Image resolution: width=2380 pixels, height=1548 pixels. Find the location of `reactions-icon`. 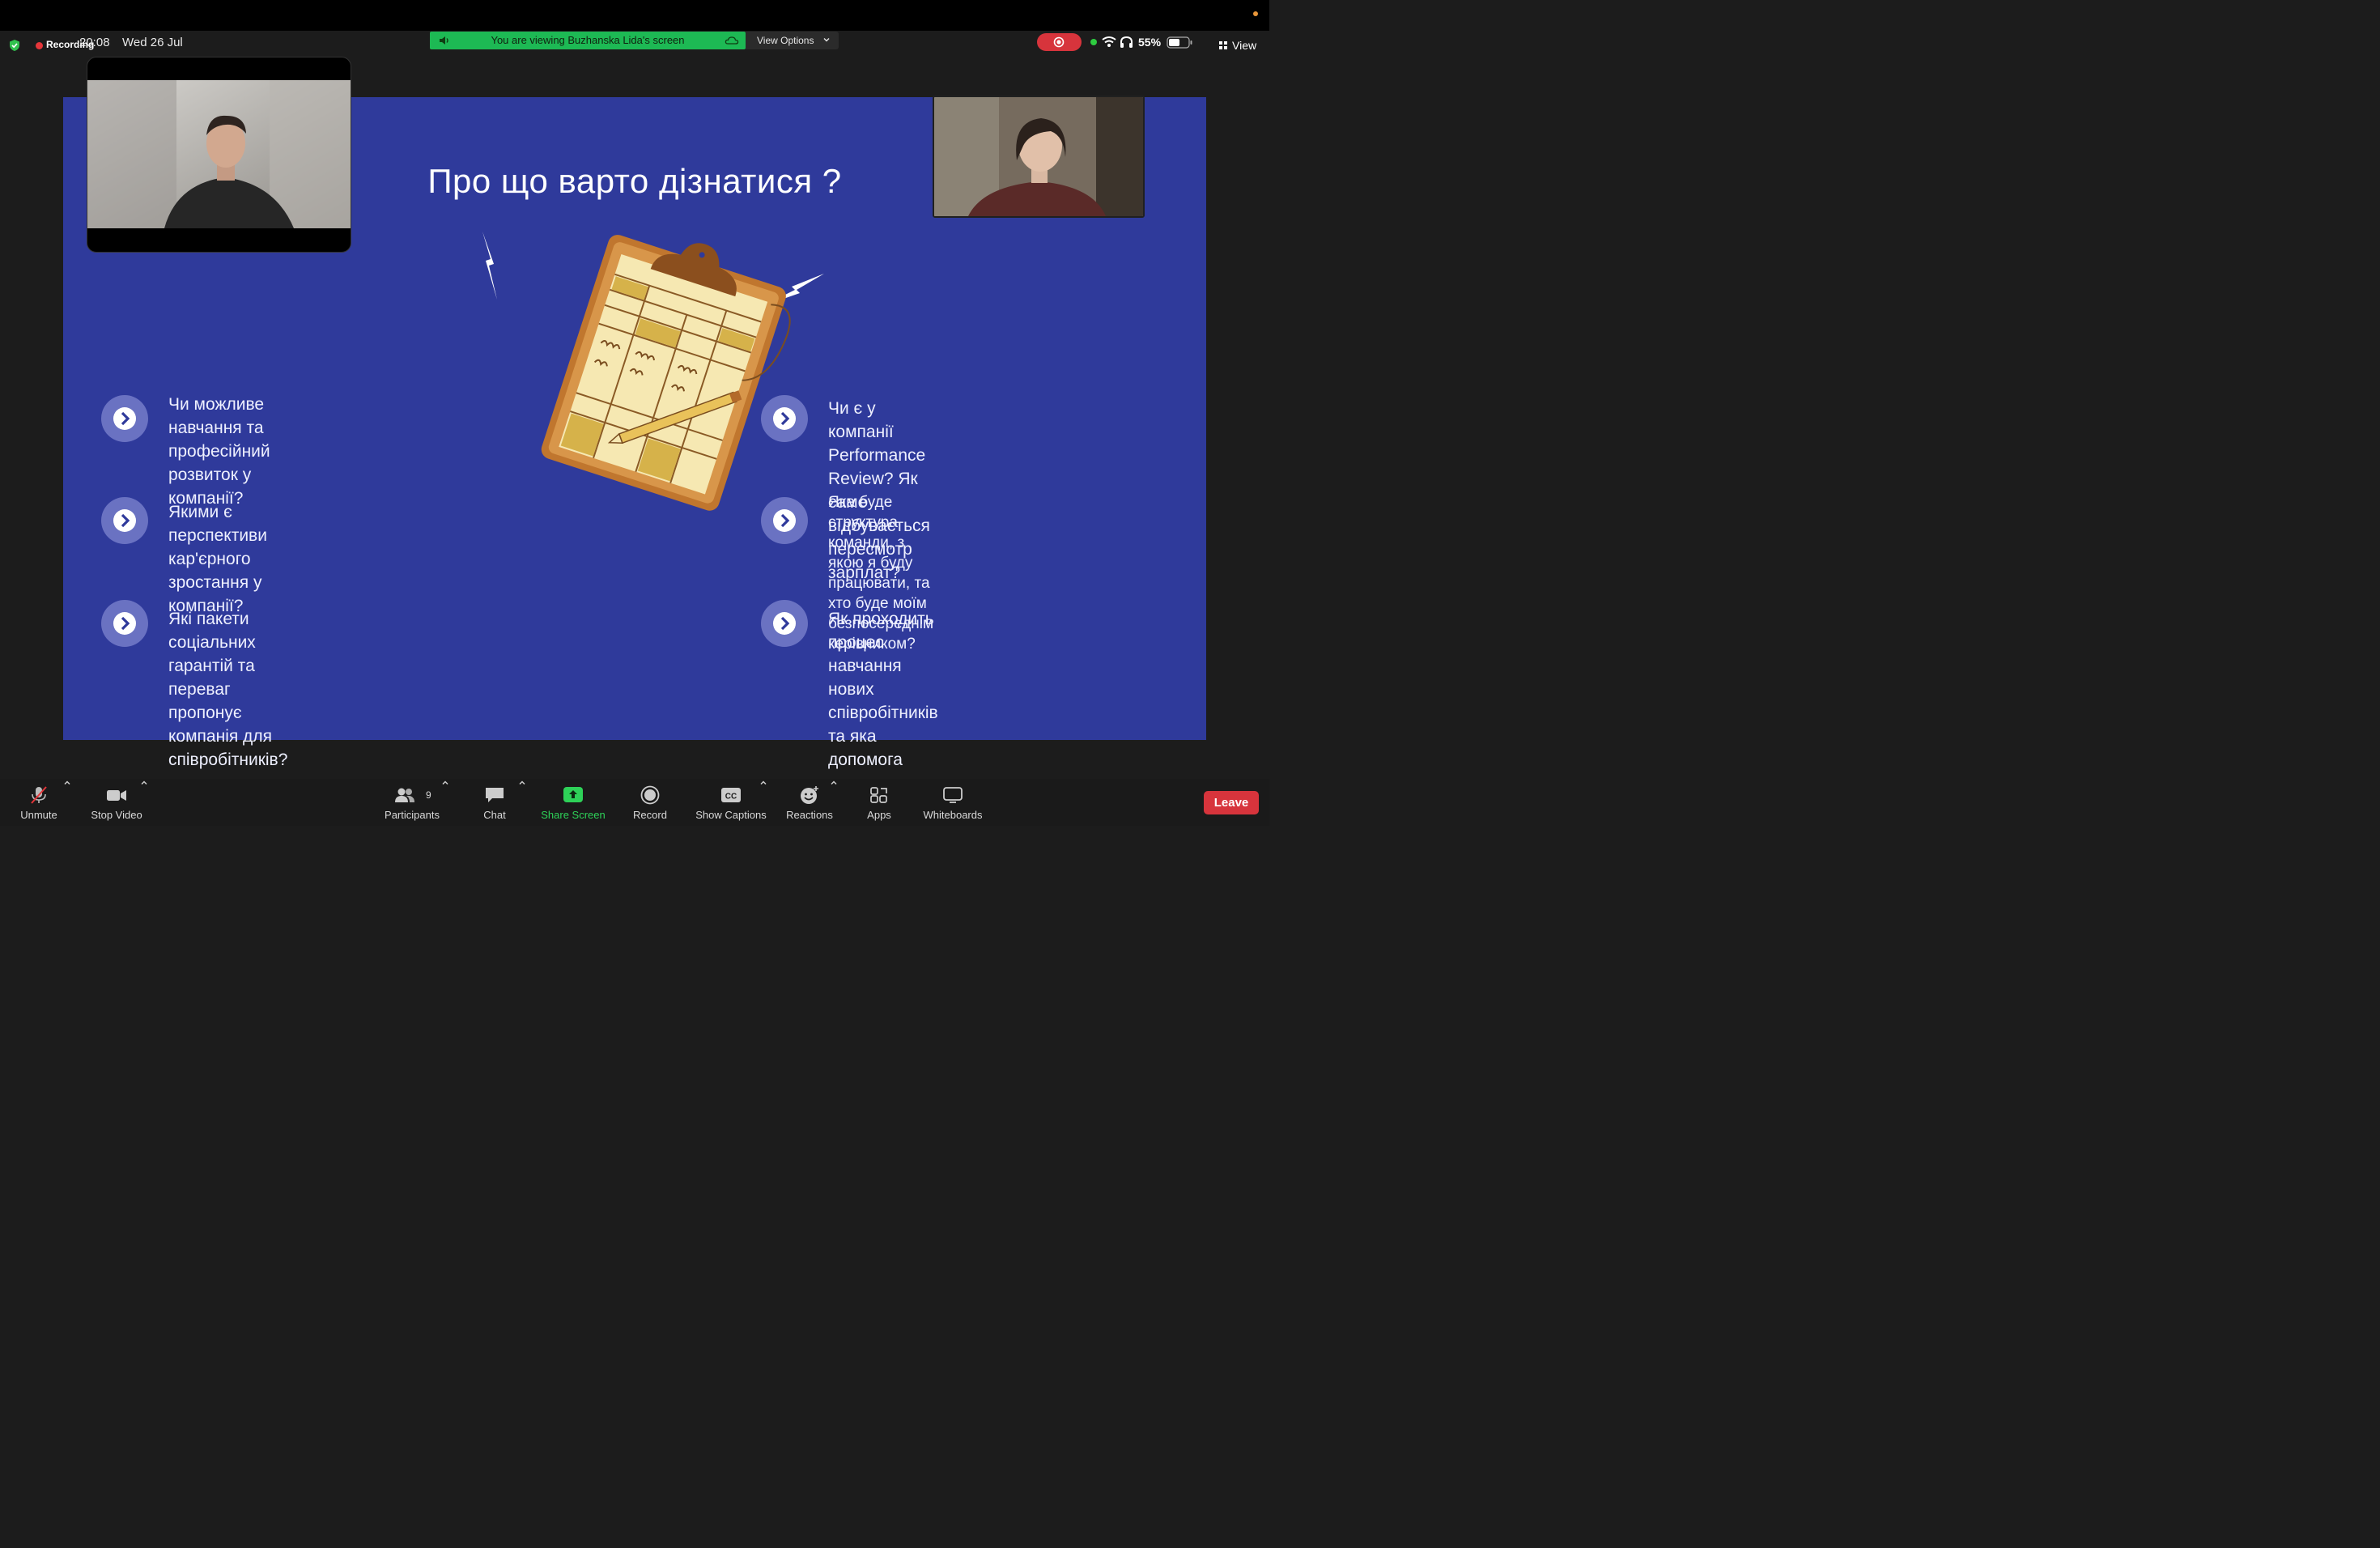

reactions-icon is located at coordinates (809, 795).